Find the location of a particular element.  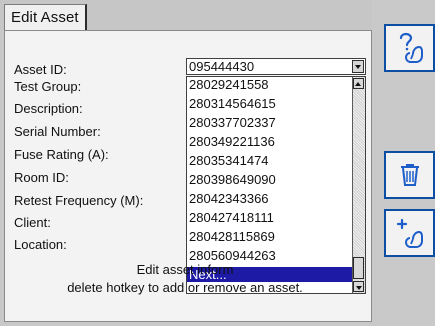

add-asset-icon is located at coordinates (409, 233).